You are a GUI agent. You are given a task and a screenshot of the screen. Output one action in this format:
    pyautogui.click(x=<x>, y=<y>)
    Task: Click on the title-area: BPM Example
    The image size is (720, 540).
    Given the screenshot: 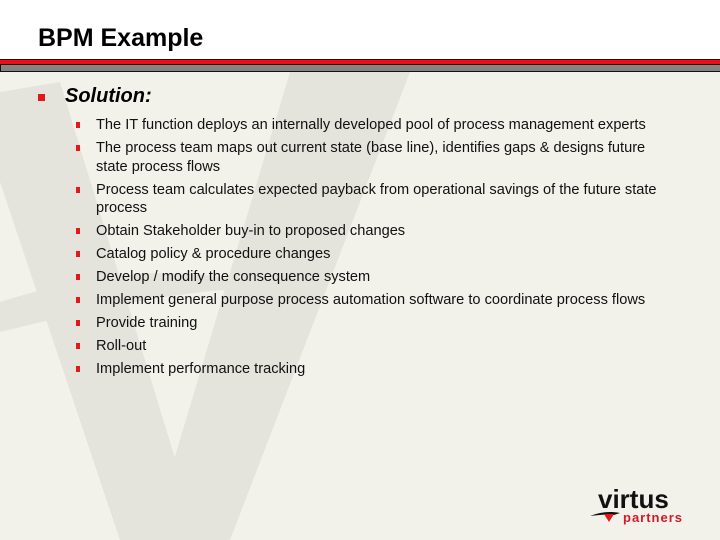 What is the action you would take?
    pyautogui.click(x=360, y=29)
    